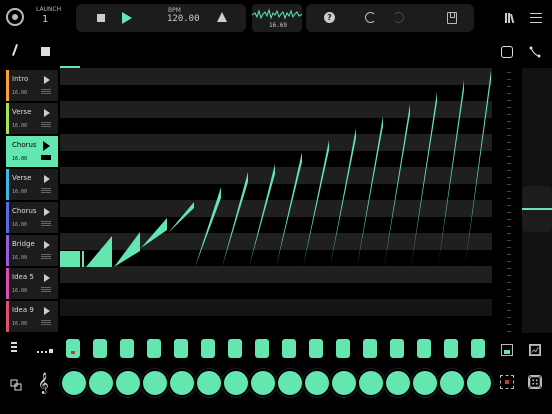 This screenshot has height=414, width=552. What do you see at coordinates (46, 351) in the screenshot?
I see `beat-icon` at bounding box center [46, 351].